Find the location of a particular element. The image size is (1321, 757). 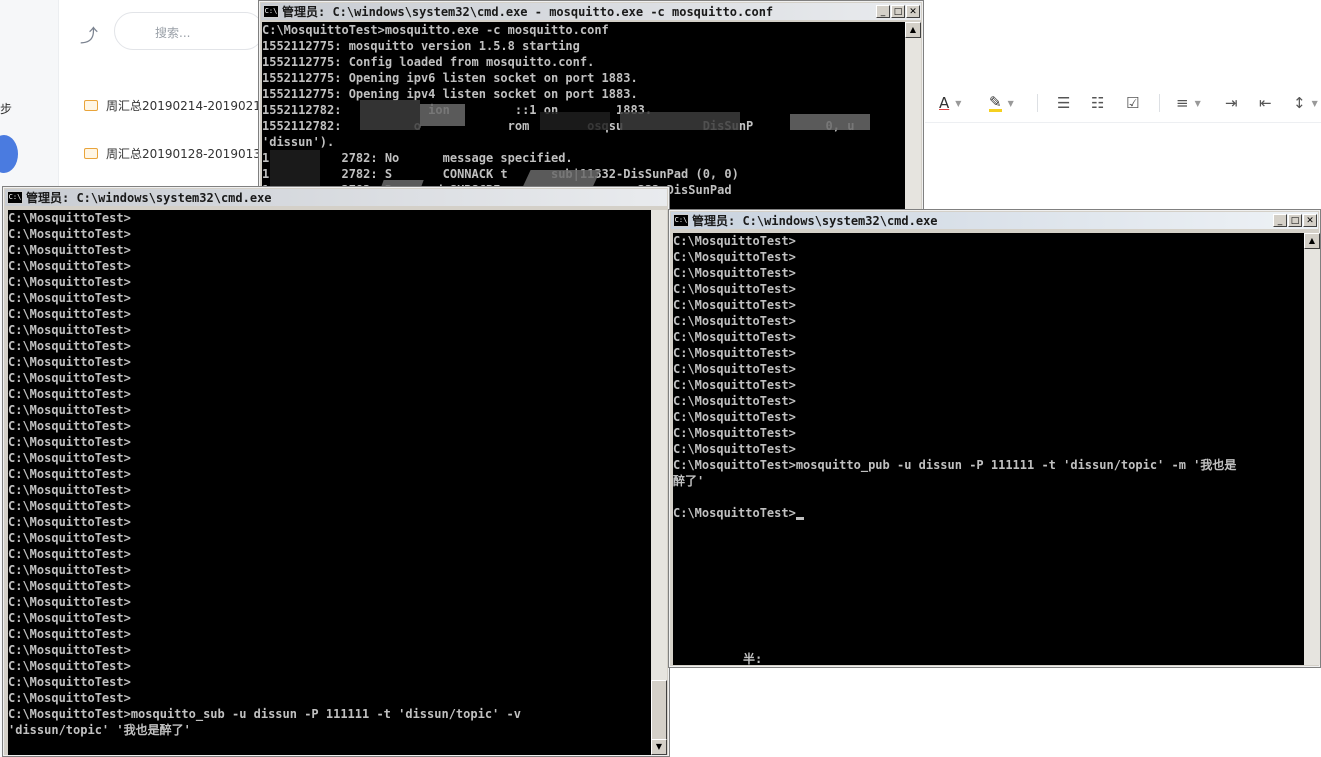

scroll-down-icon: ▼ is located at coordinates (659, 747).